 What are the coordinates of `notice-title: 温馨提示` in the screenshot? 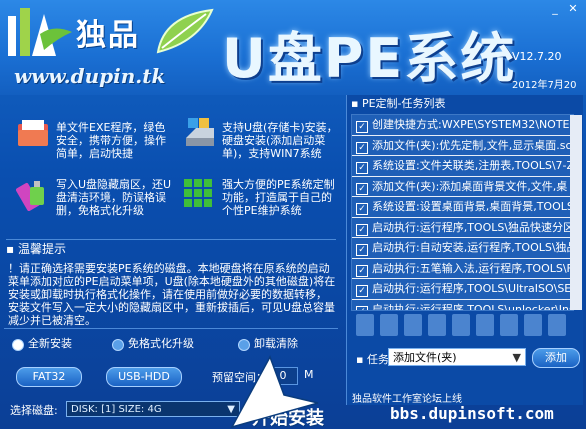 It's located at (41, 249).